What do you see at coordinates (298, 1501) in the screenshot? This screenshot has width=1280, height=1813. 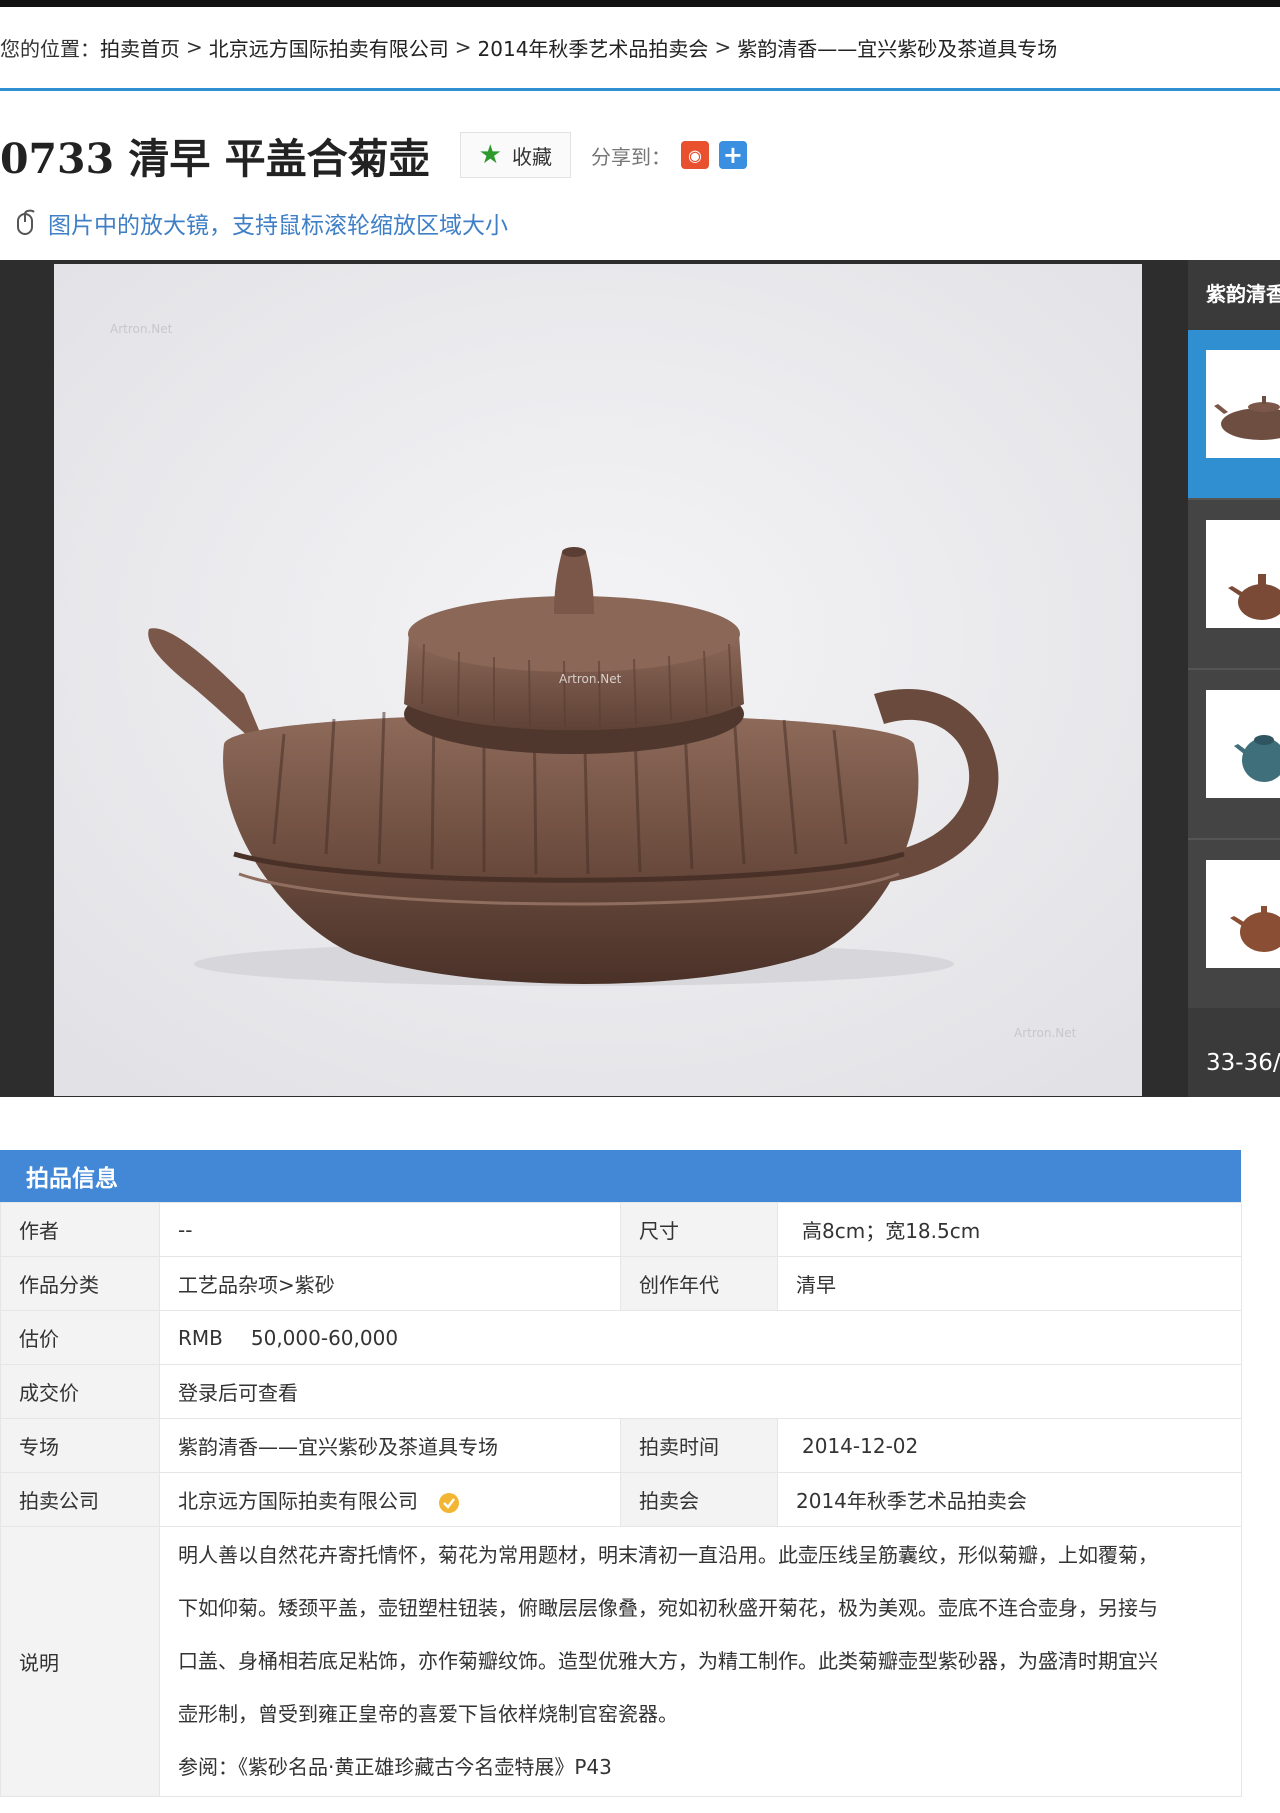 I see `company-value: 北京远方国际拍卖有限公司` at bounding box center [298, 1501].